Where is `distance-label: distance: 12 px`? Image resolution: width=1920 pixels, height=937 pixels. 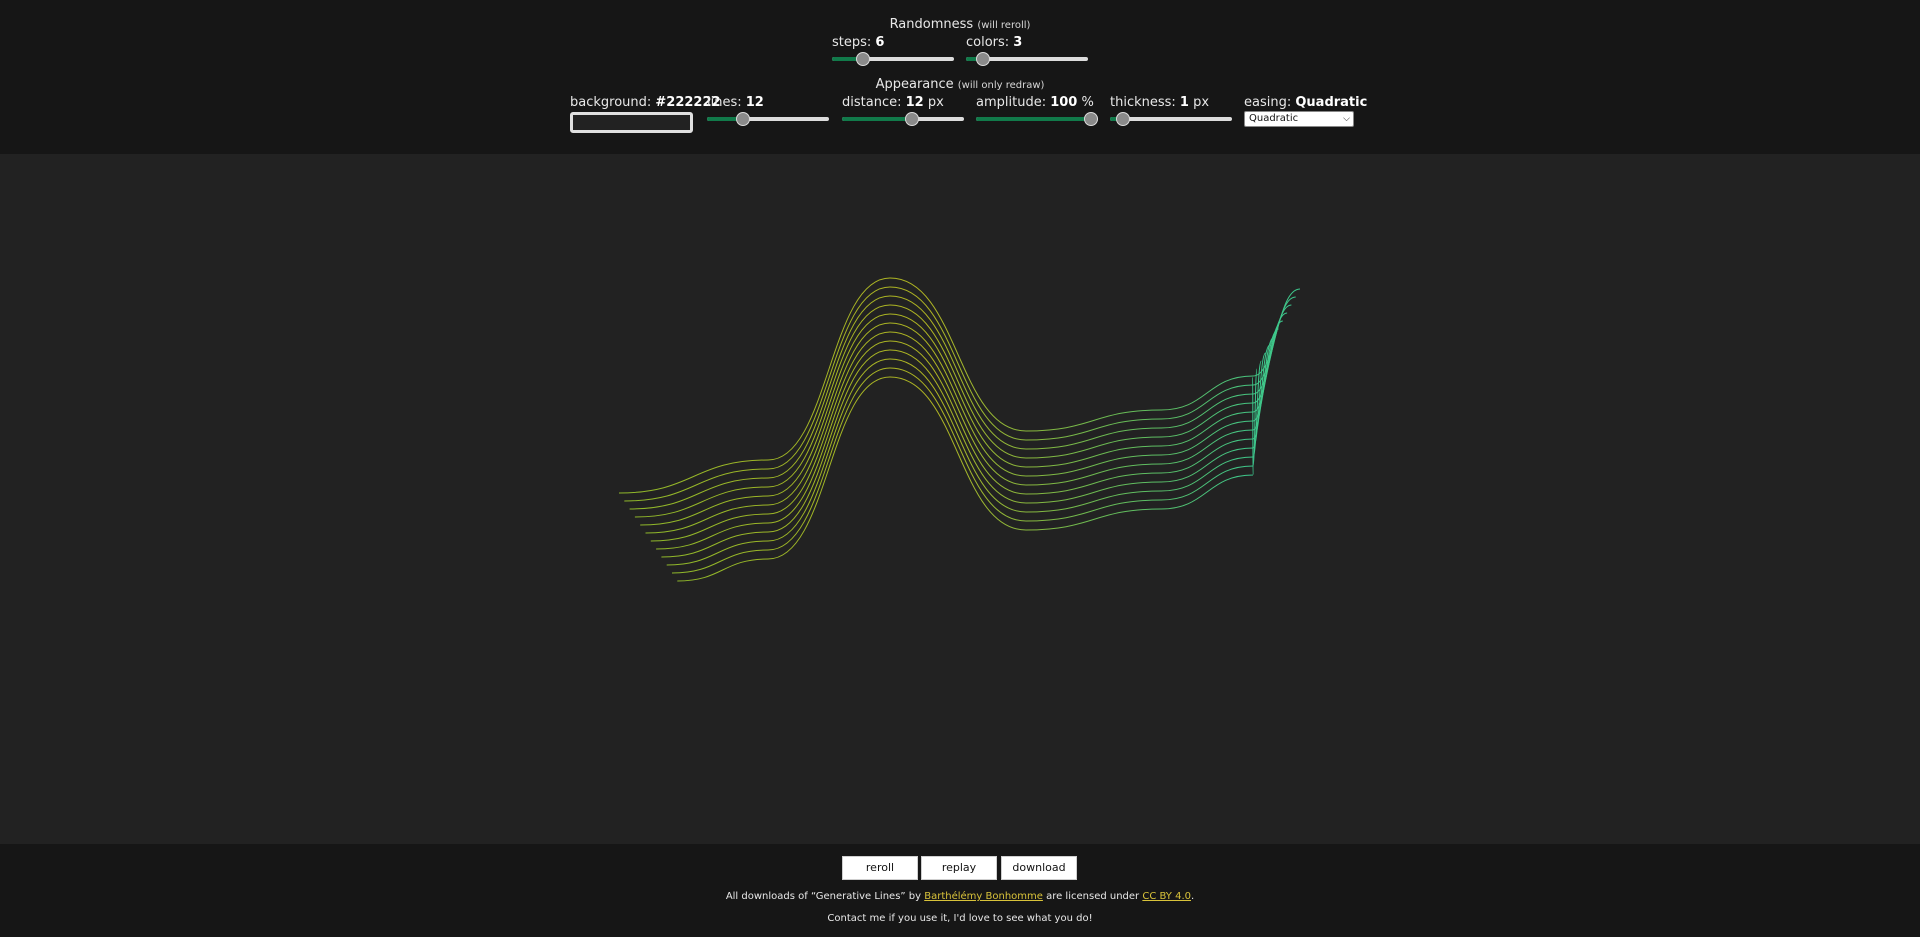 distance-label: distance: 12 px is located at coordinates (893, 102).